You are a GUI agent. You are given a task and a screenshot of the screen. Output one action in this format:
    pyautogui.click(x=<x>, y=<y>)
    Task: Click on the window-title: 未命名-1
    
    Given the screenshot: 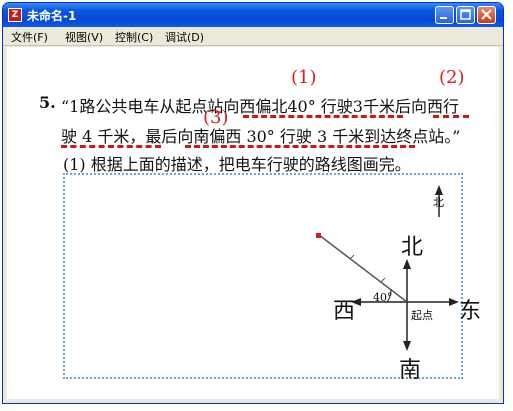 What is the action you would take?
    pyautogui.click(x=52, y=16)
    